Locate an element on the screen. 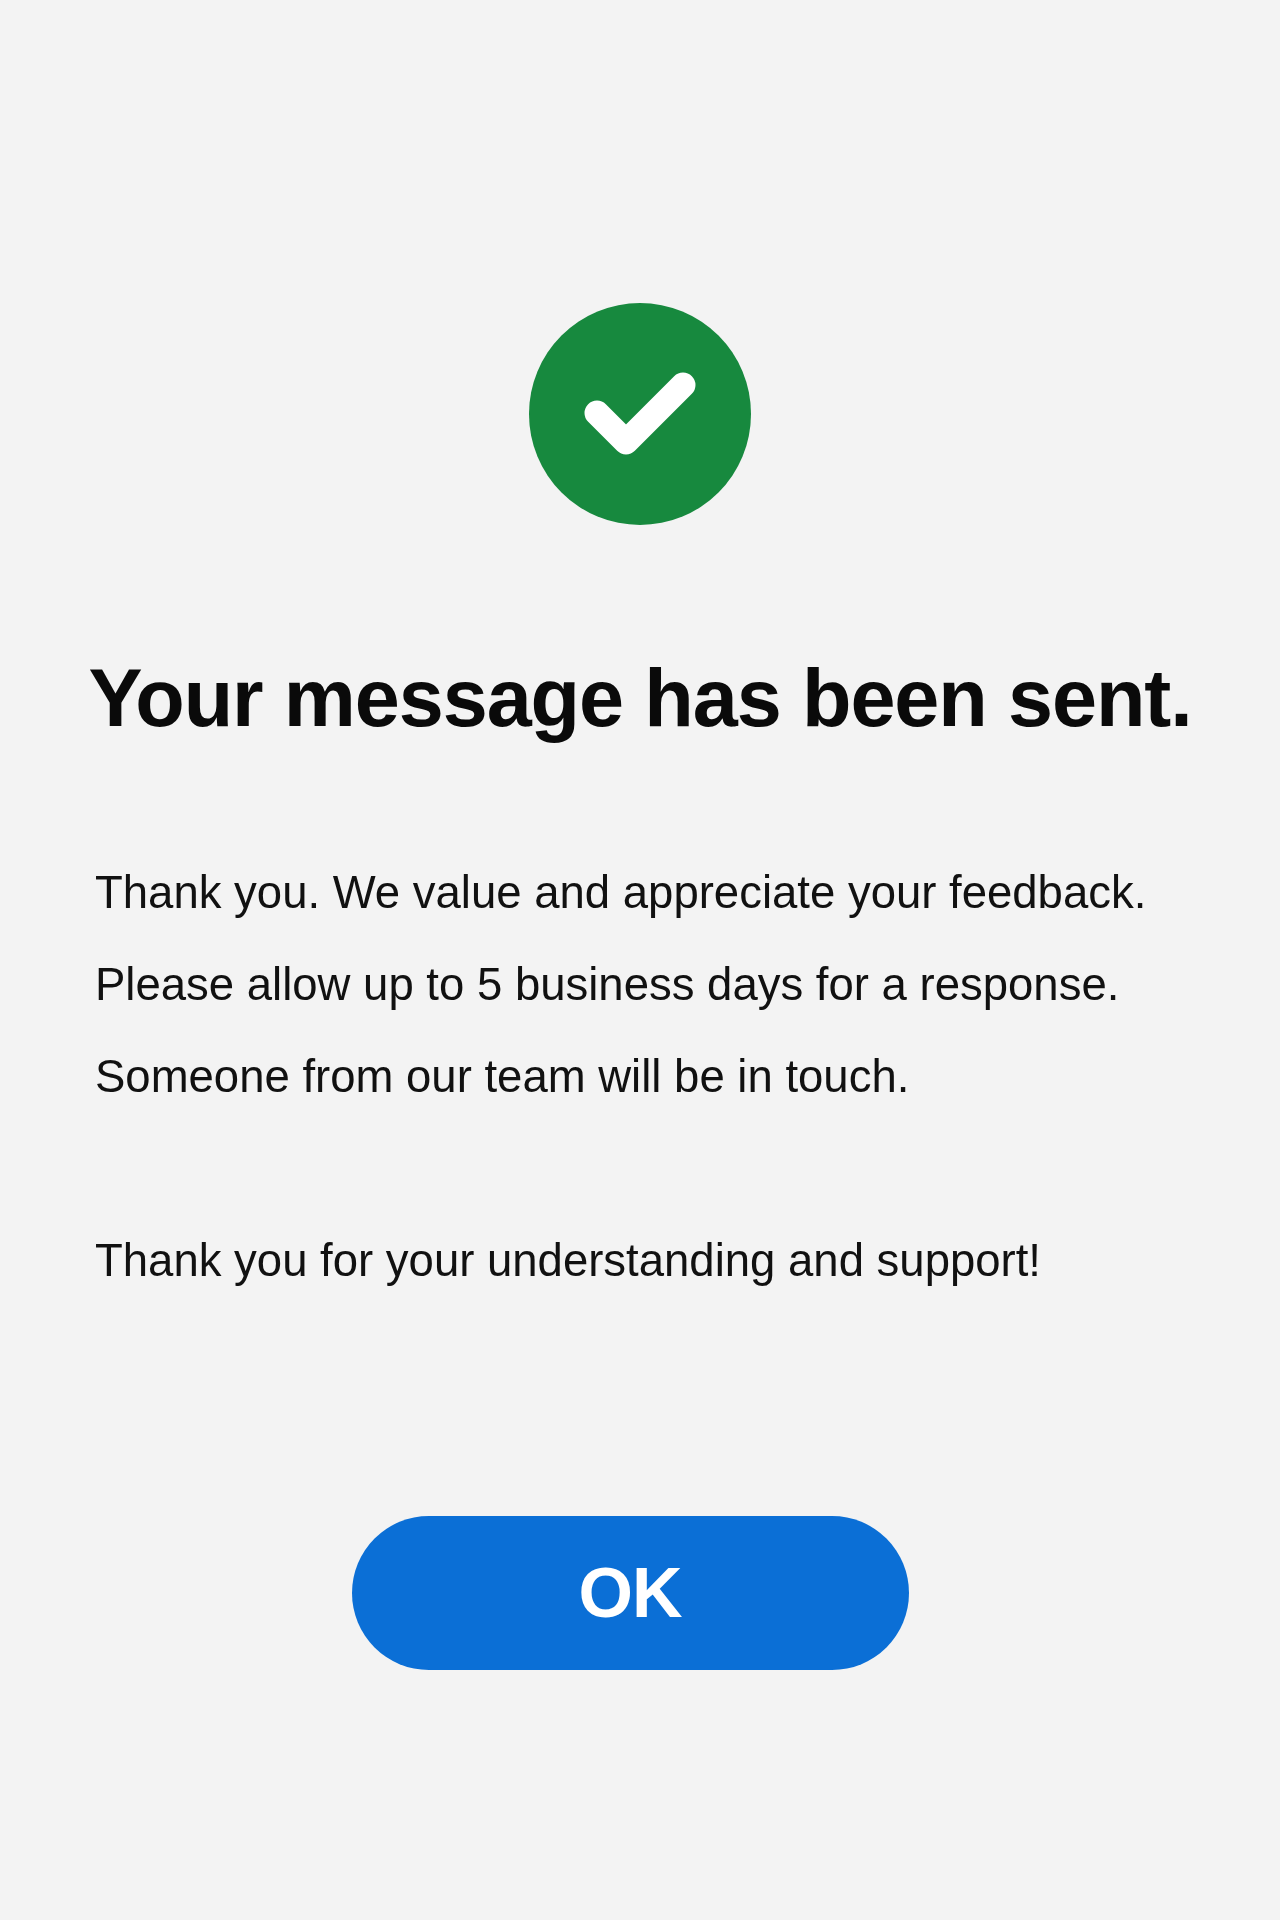 Image resolution: width=1280 pixels, height=1920 pixels. message-line: Thank you. We value and appreciate your feedback. is located at coordinates (621, 893).